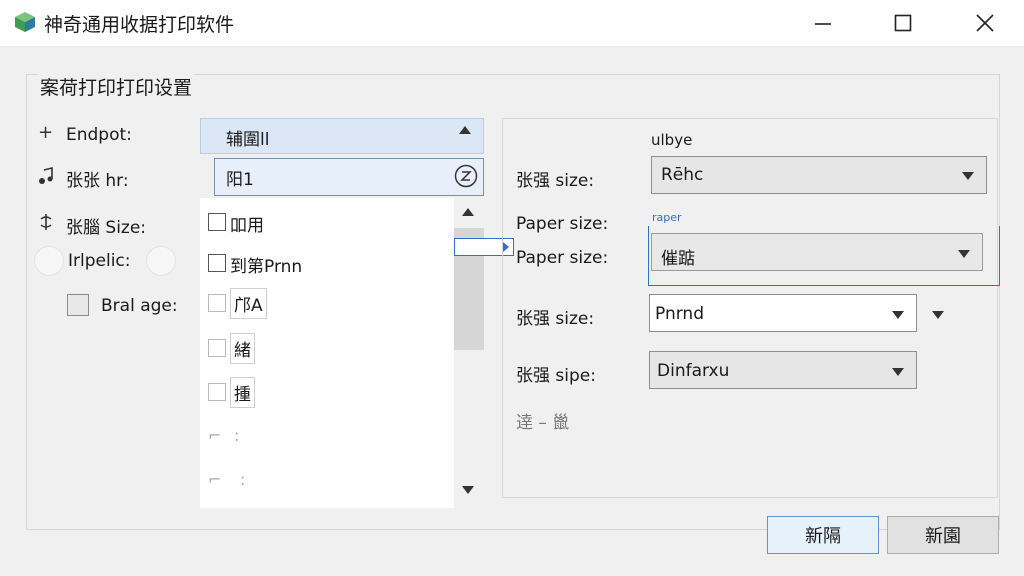 The height and width of the screenshot is (576, 1024). Describe the element at coordinates (943, 535) in the screenshot. I see `cancel-button: 新園` at that location.